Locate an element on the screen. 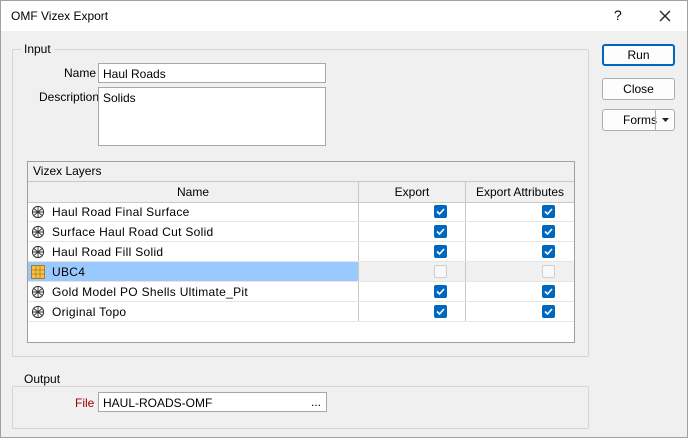 The height and width of the screenshot is (438, 688). layer-name-cell: Haul Road Final Surface is located at coordinates (193, 211).